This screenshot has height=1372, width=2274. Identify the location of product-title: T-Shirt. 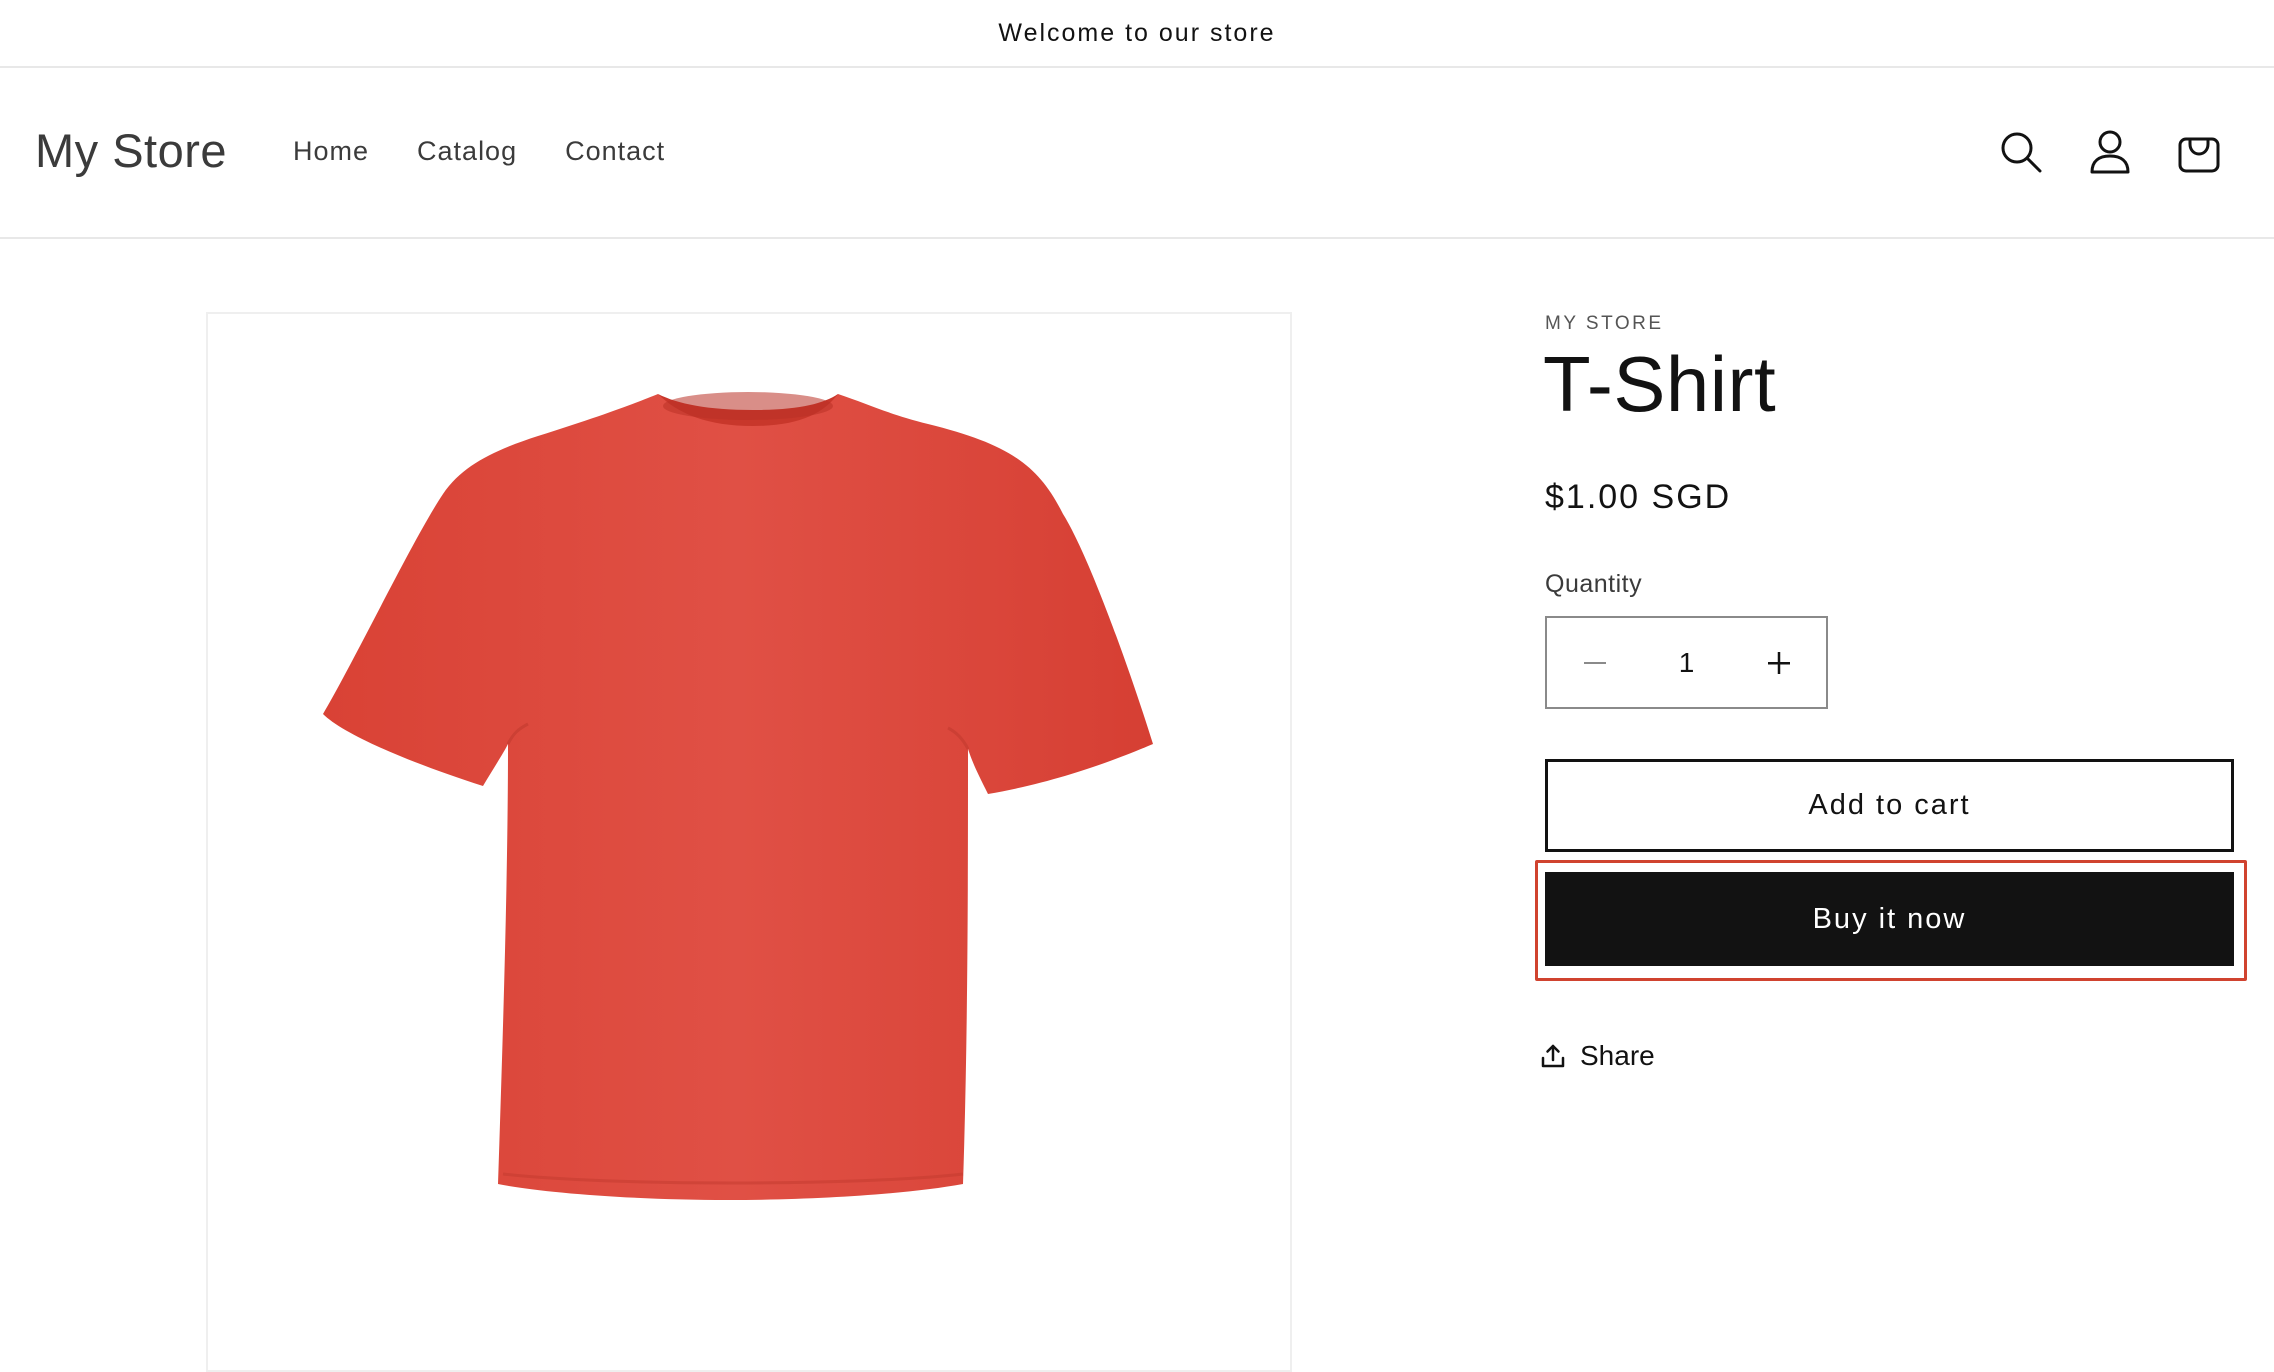
(1660, 384).